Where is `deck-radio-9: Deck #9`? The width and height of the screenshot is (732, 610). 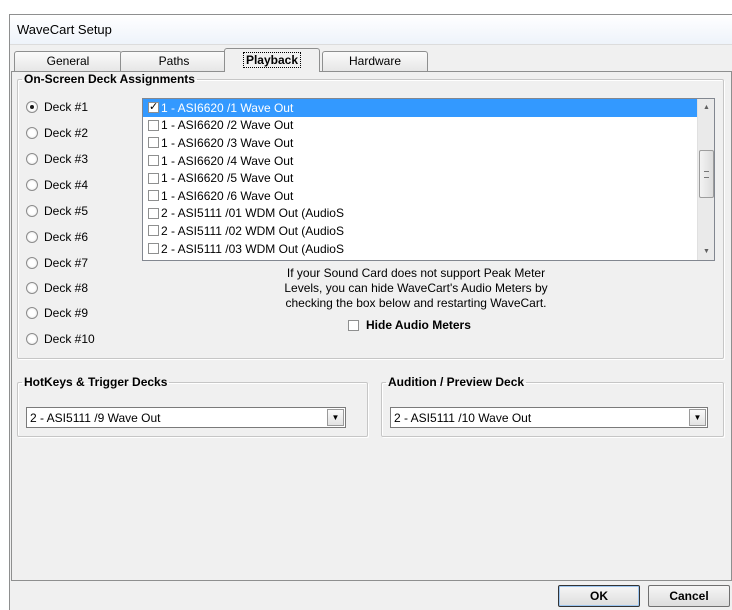 deck-radio-9: Deck #9 is located at coordinates (57, 313).